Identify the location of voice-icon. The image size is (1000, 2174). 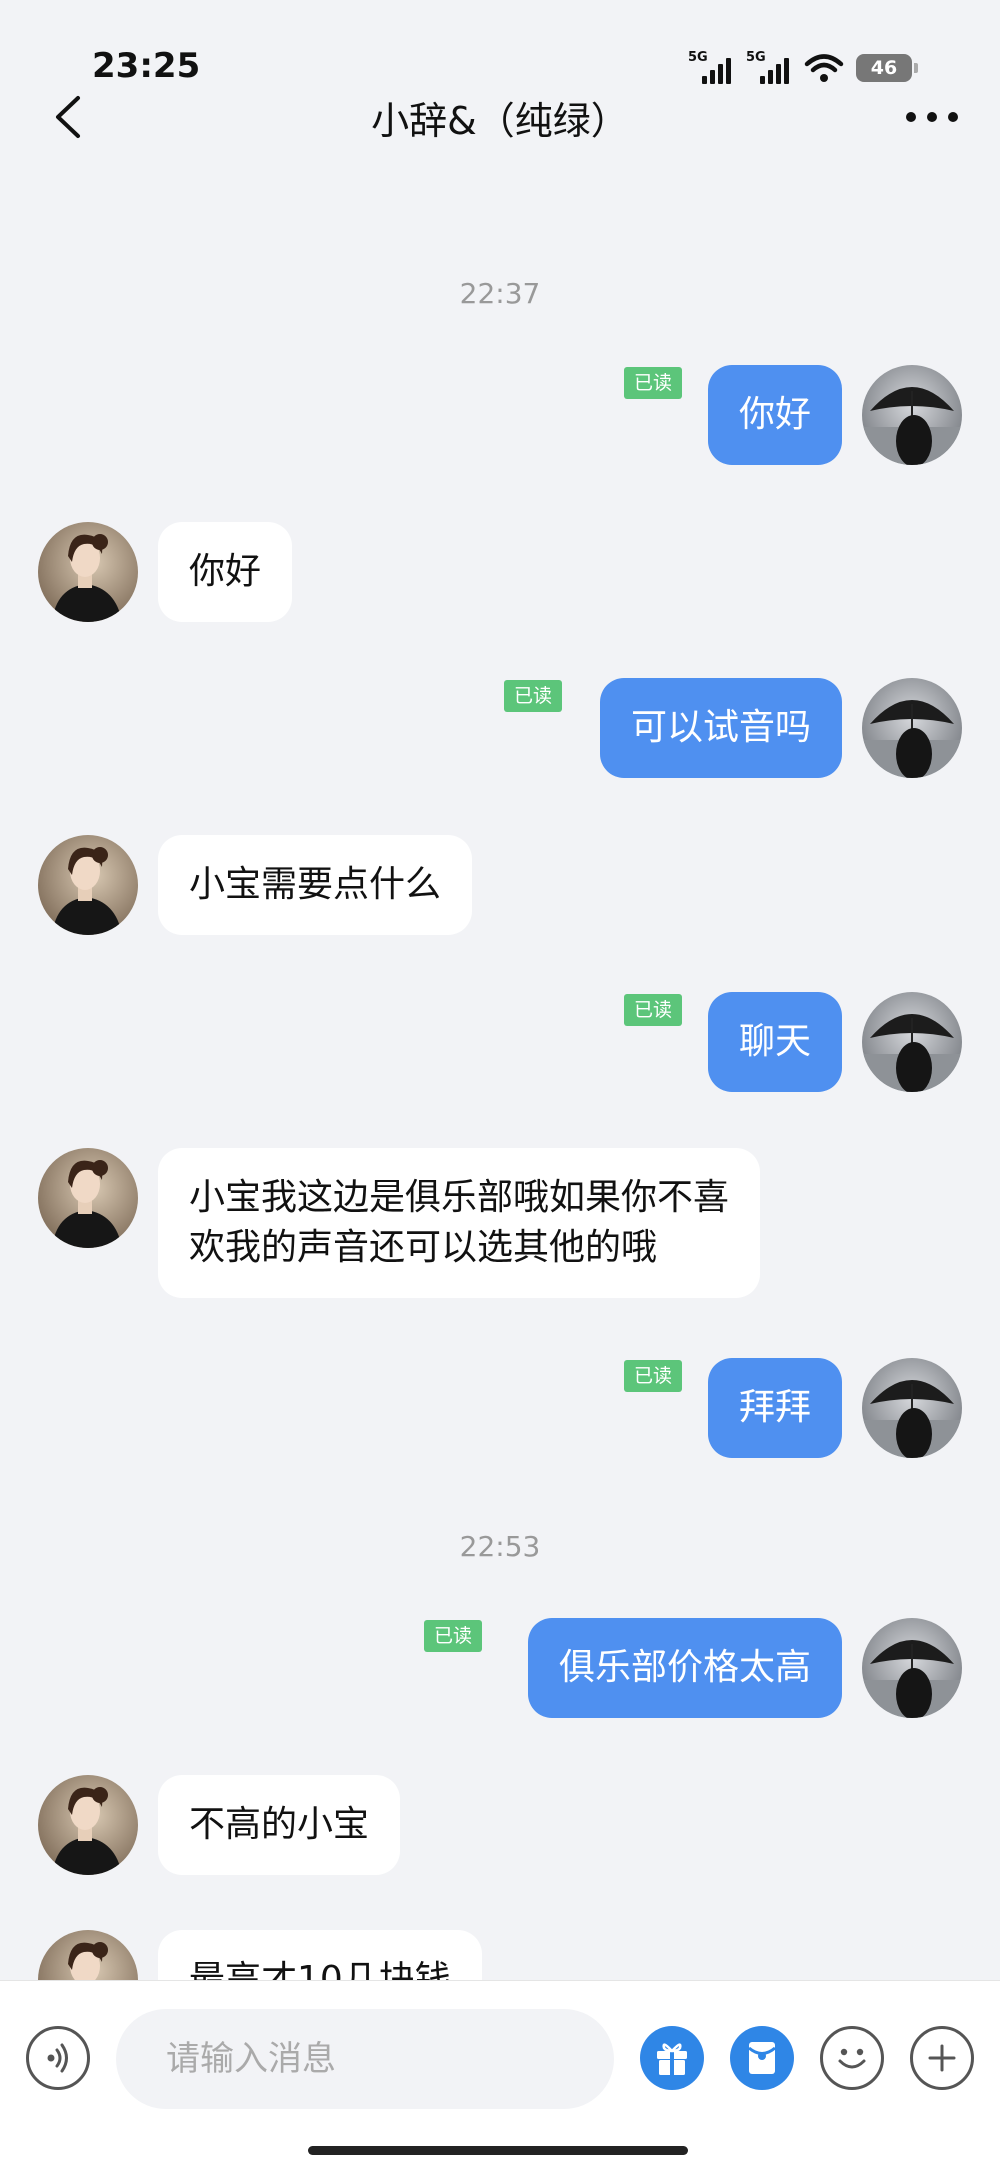
(57, 2058).